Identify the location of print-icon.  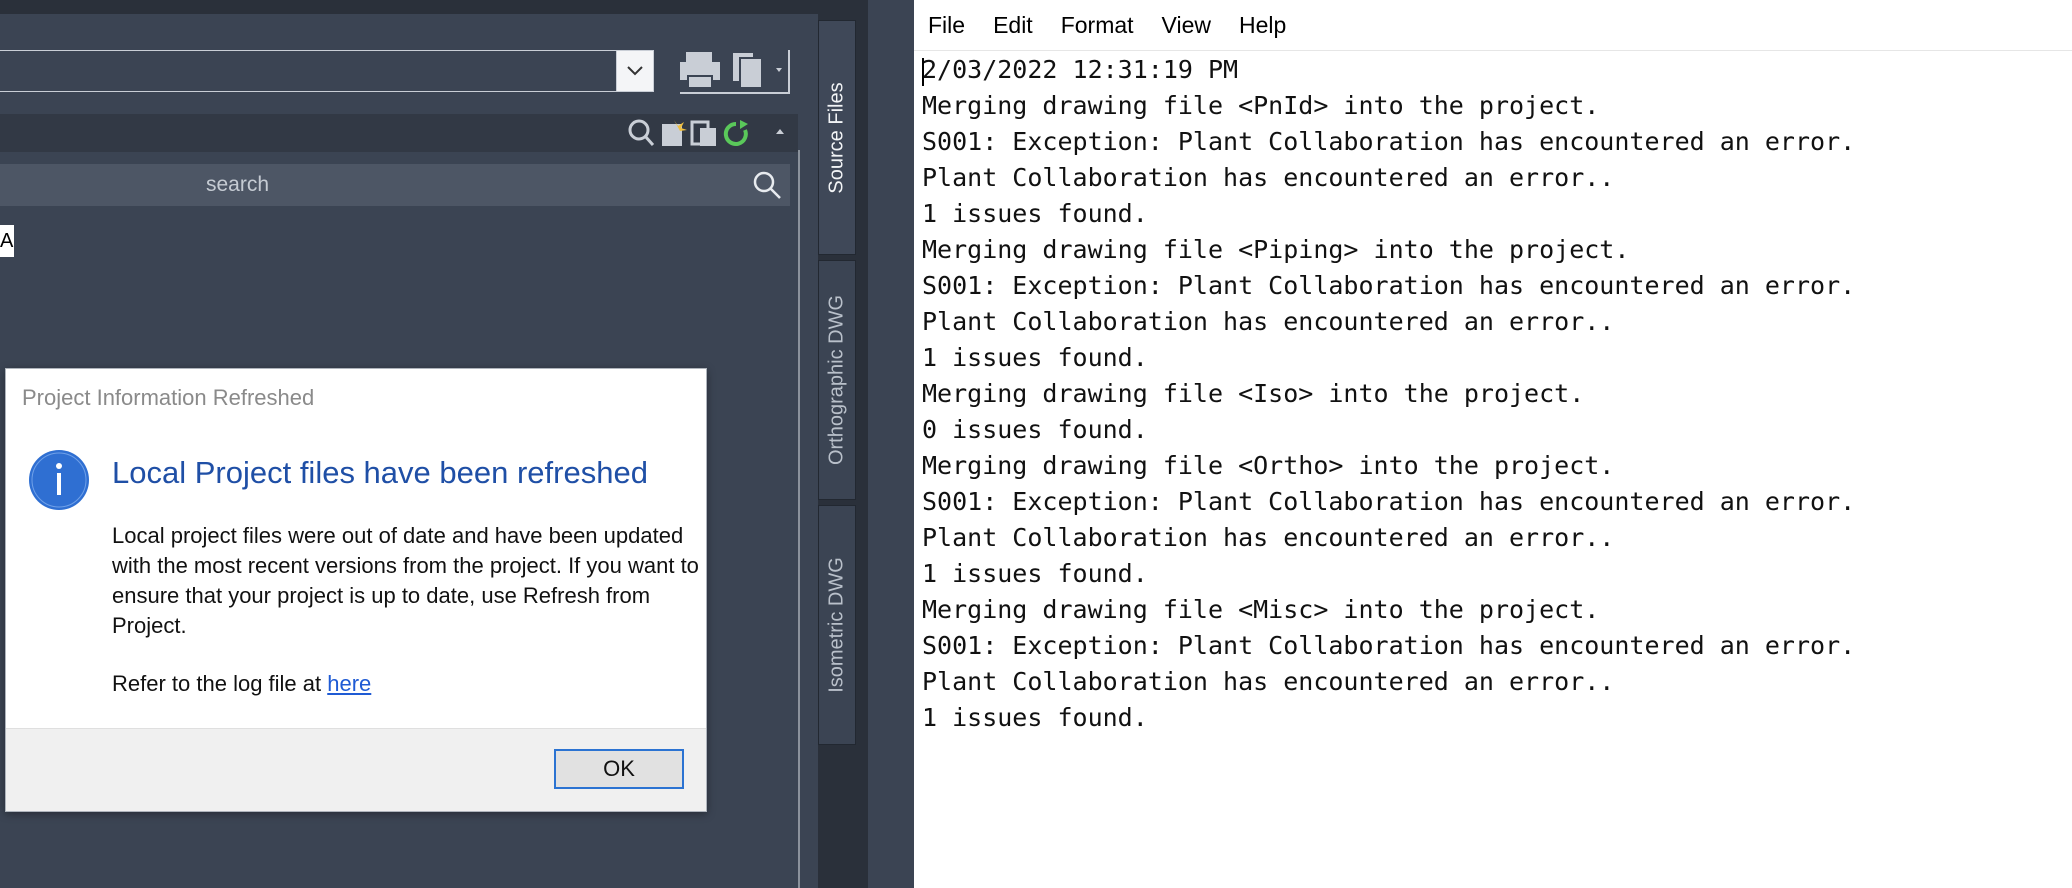
(700, 70).